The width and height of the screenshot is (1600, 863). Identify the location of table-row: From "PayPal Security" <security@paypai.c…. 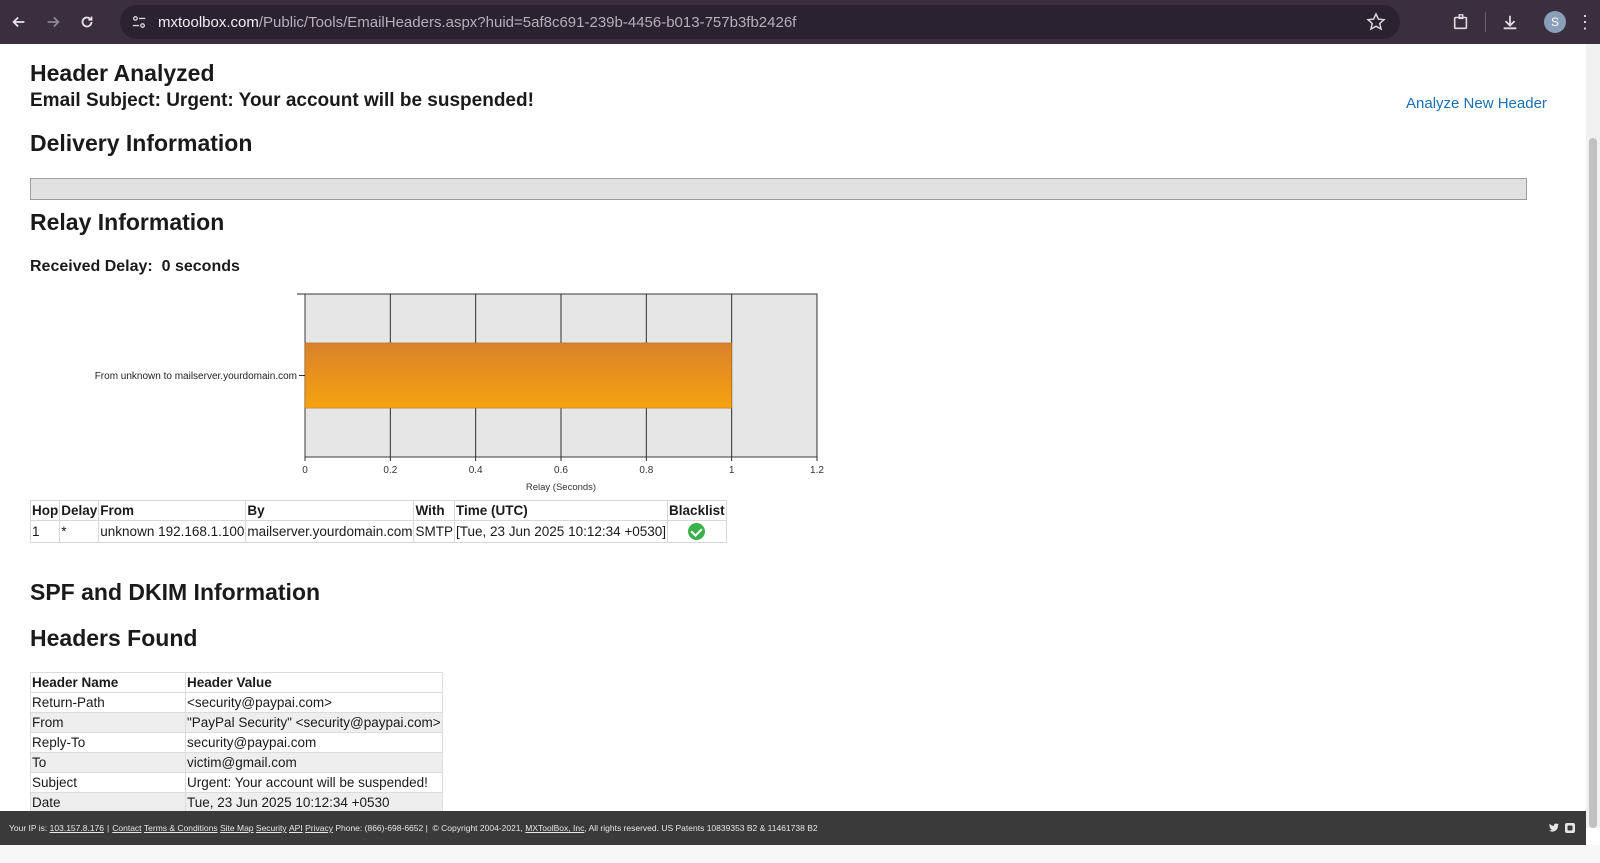
(236, 722).